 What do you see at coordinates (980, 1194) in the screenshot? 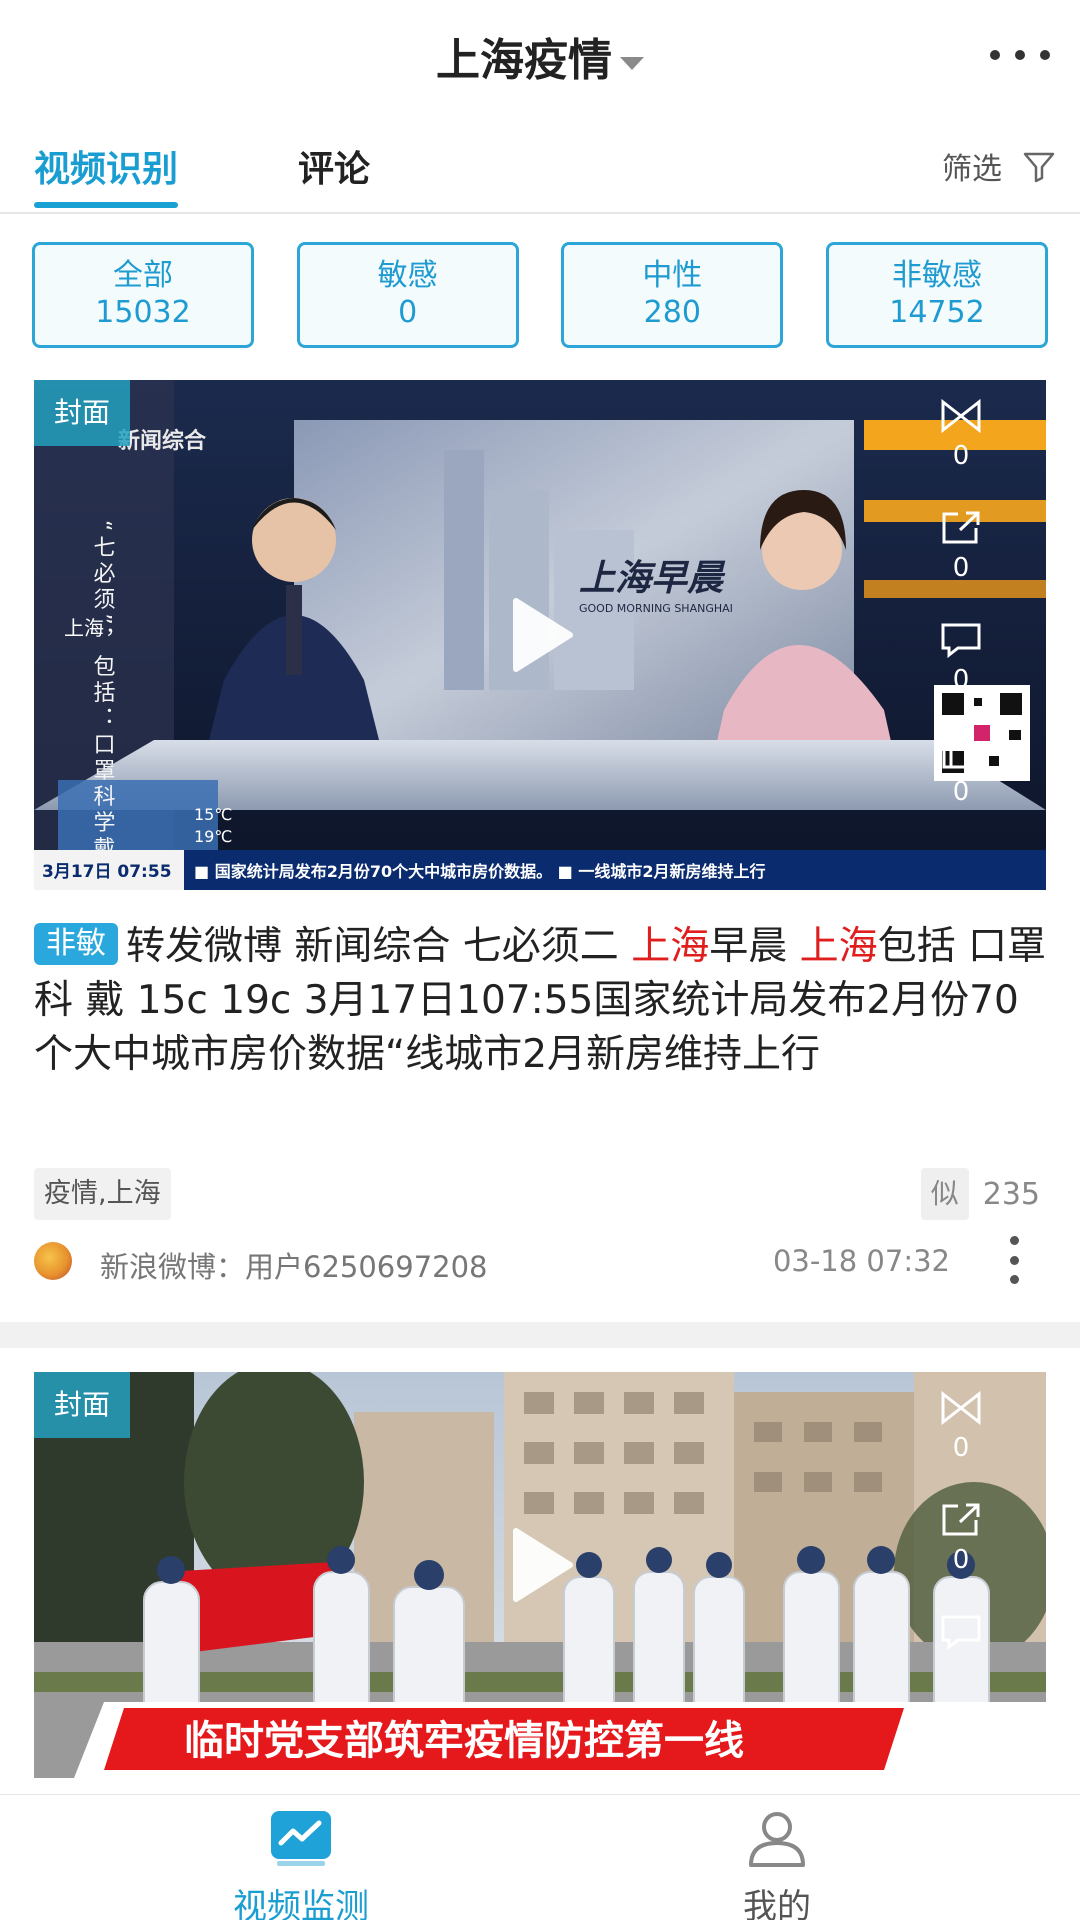
I see `similar-videos: 似 235` at bounding box center [980, 1194].